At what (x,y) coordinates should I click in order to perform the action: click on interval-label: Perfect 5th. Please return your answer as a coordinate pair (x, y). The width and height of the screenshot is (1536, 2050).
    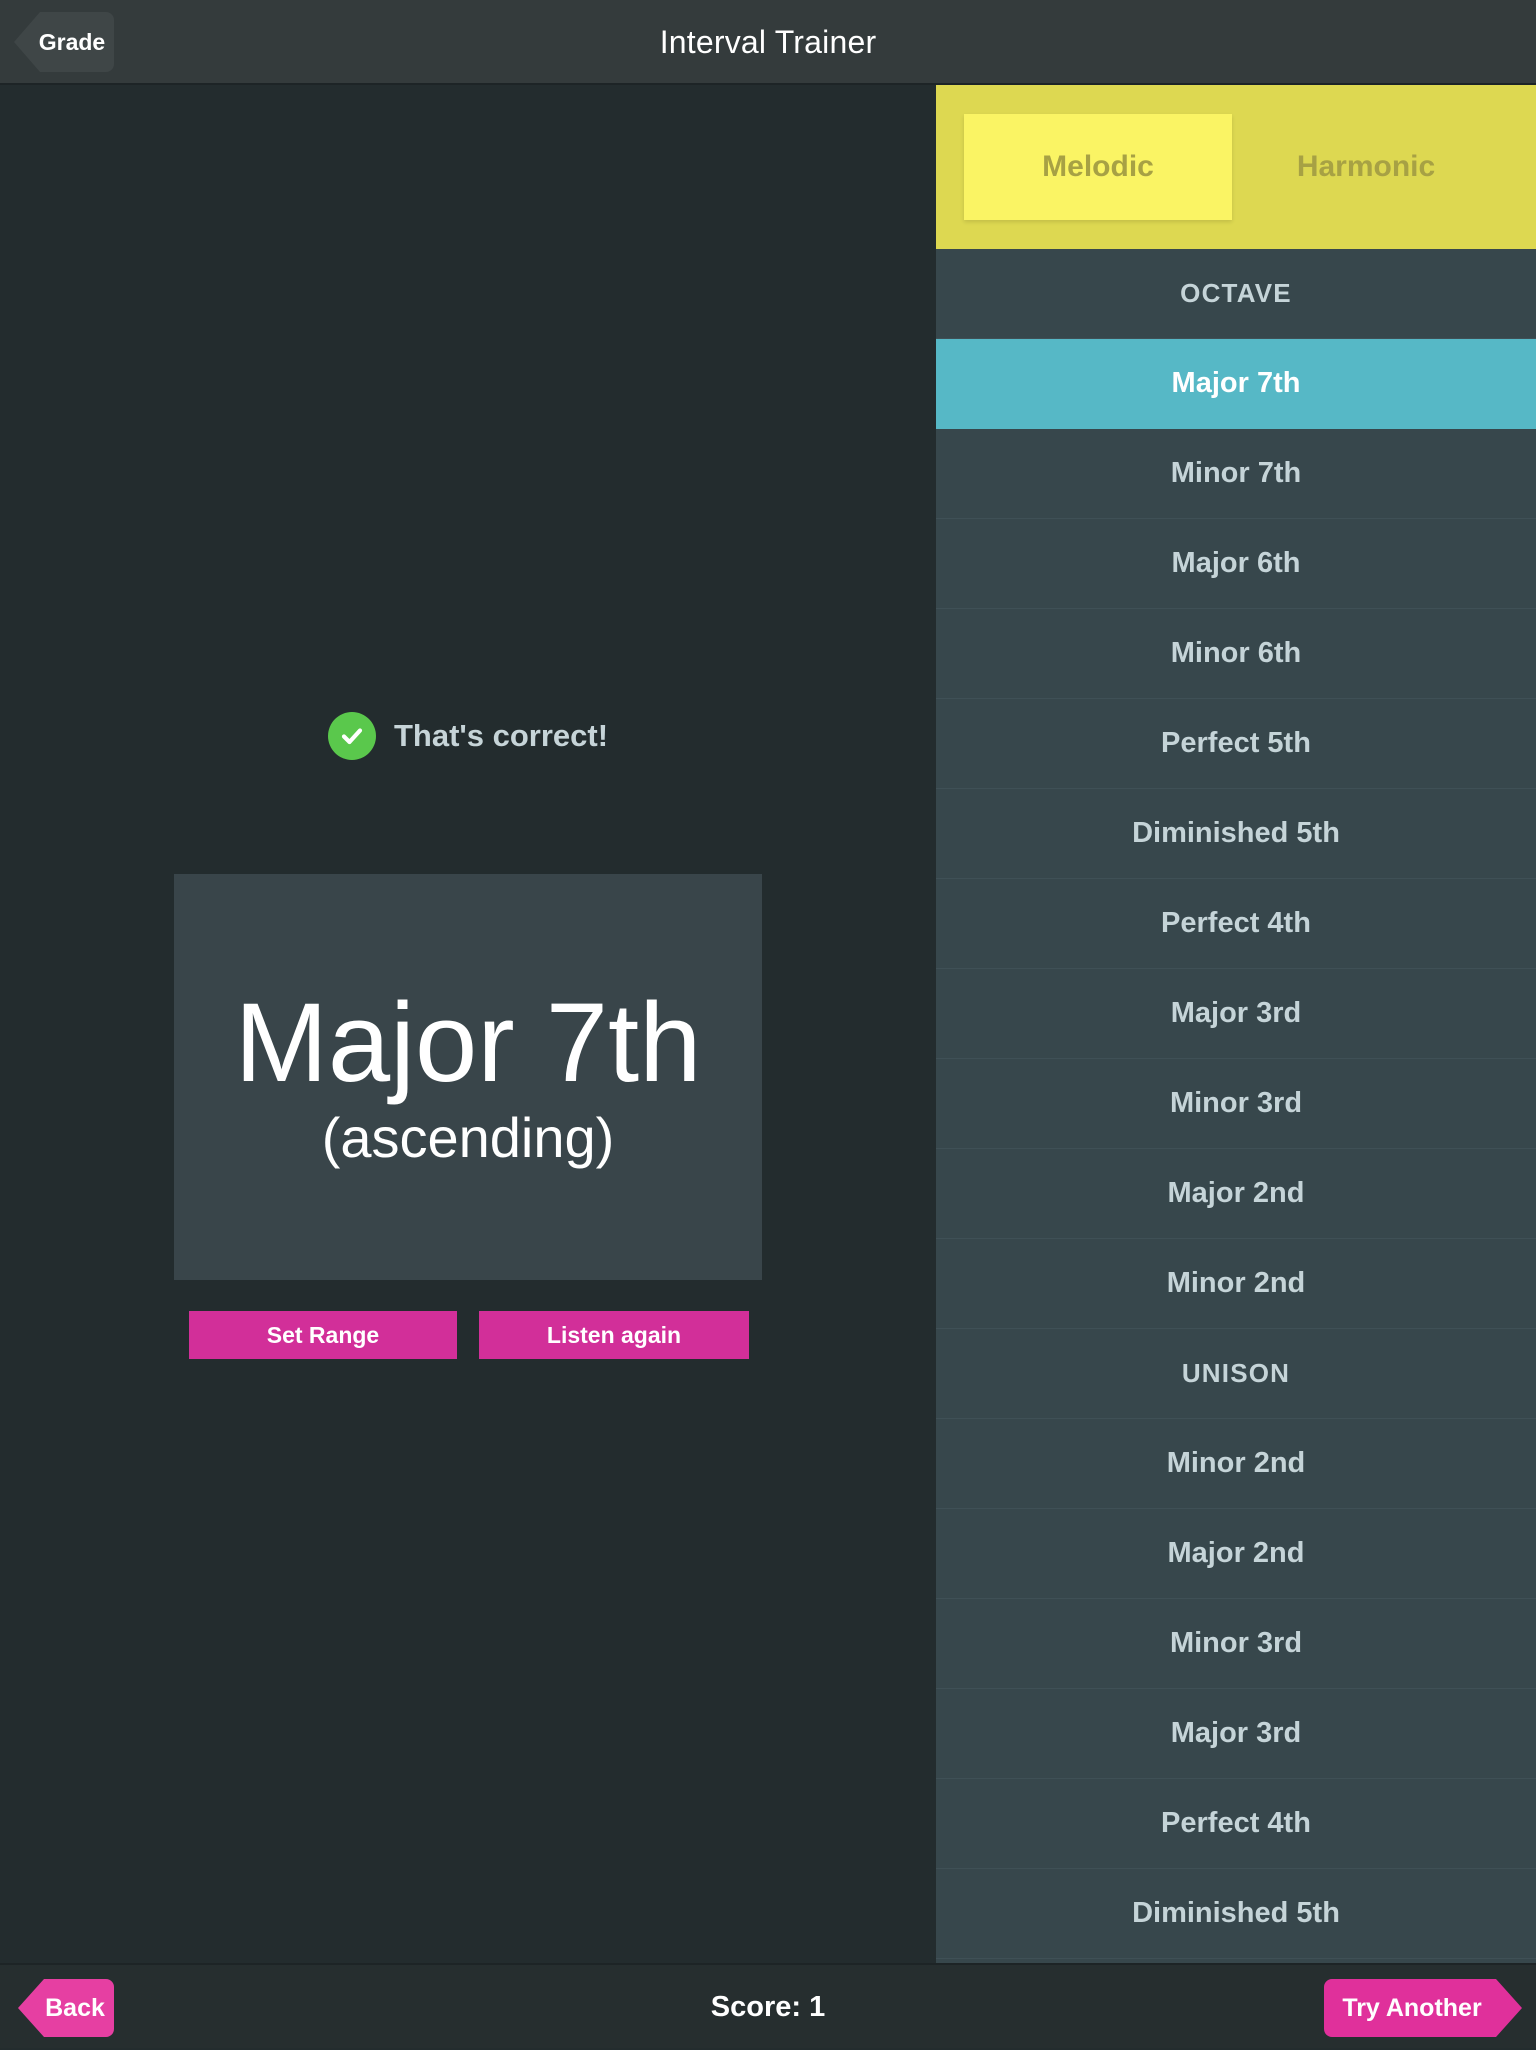
    Looking at the image, I should click on (1236, 743).